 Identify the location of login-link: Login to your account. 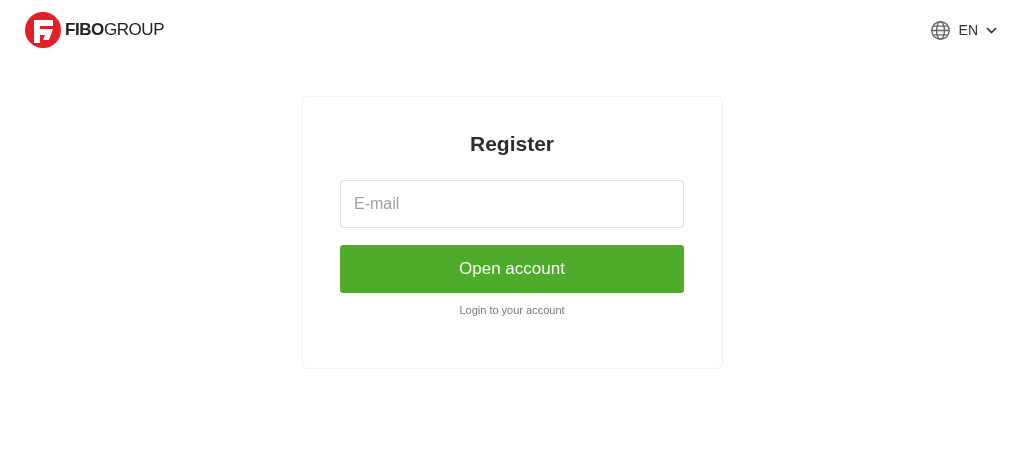
(512, 310).